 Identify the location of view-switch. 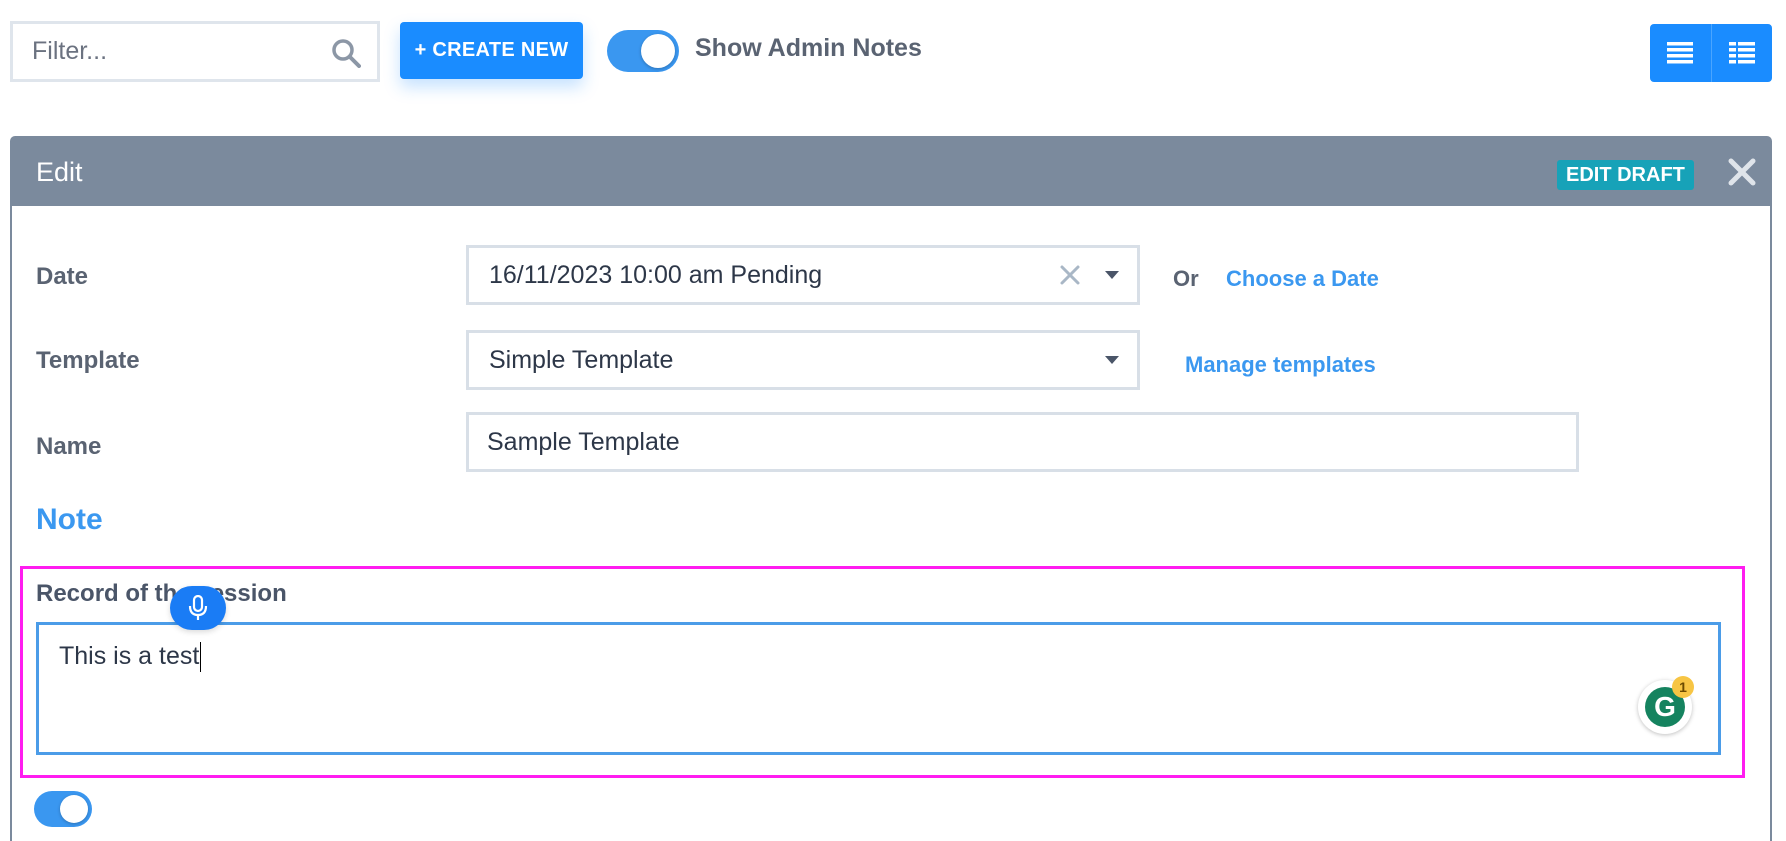
(1711, 53).